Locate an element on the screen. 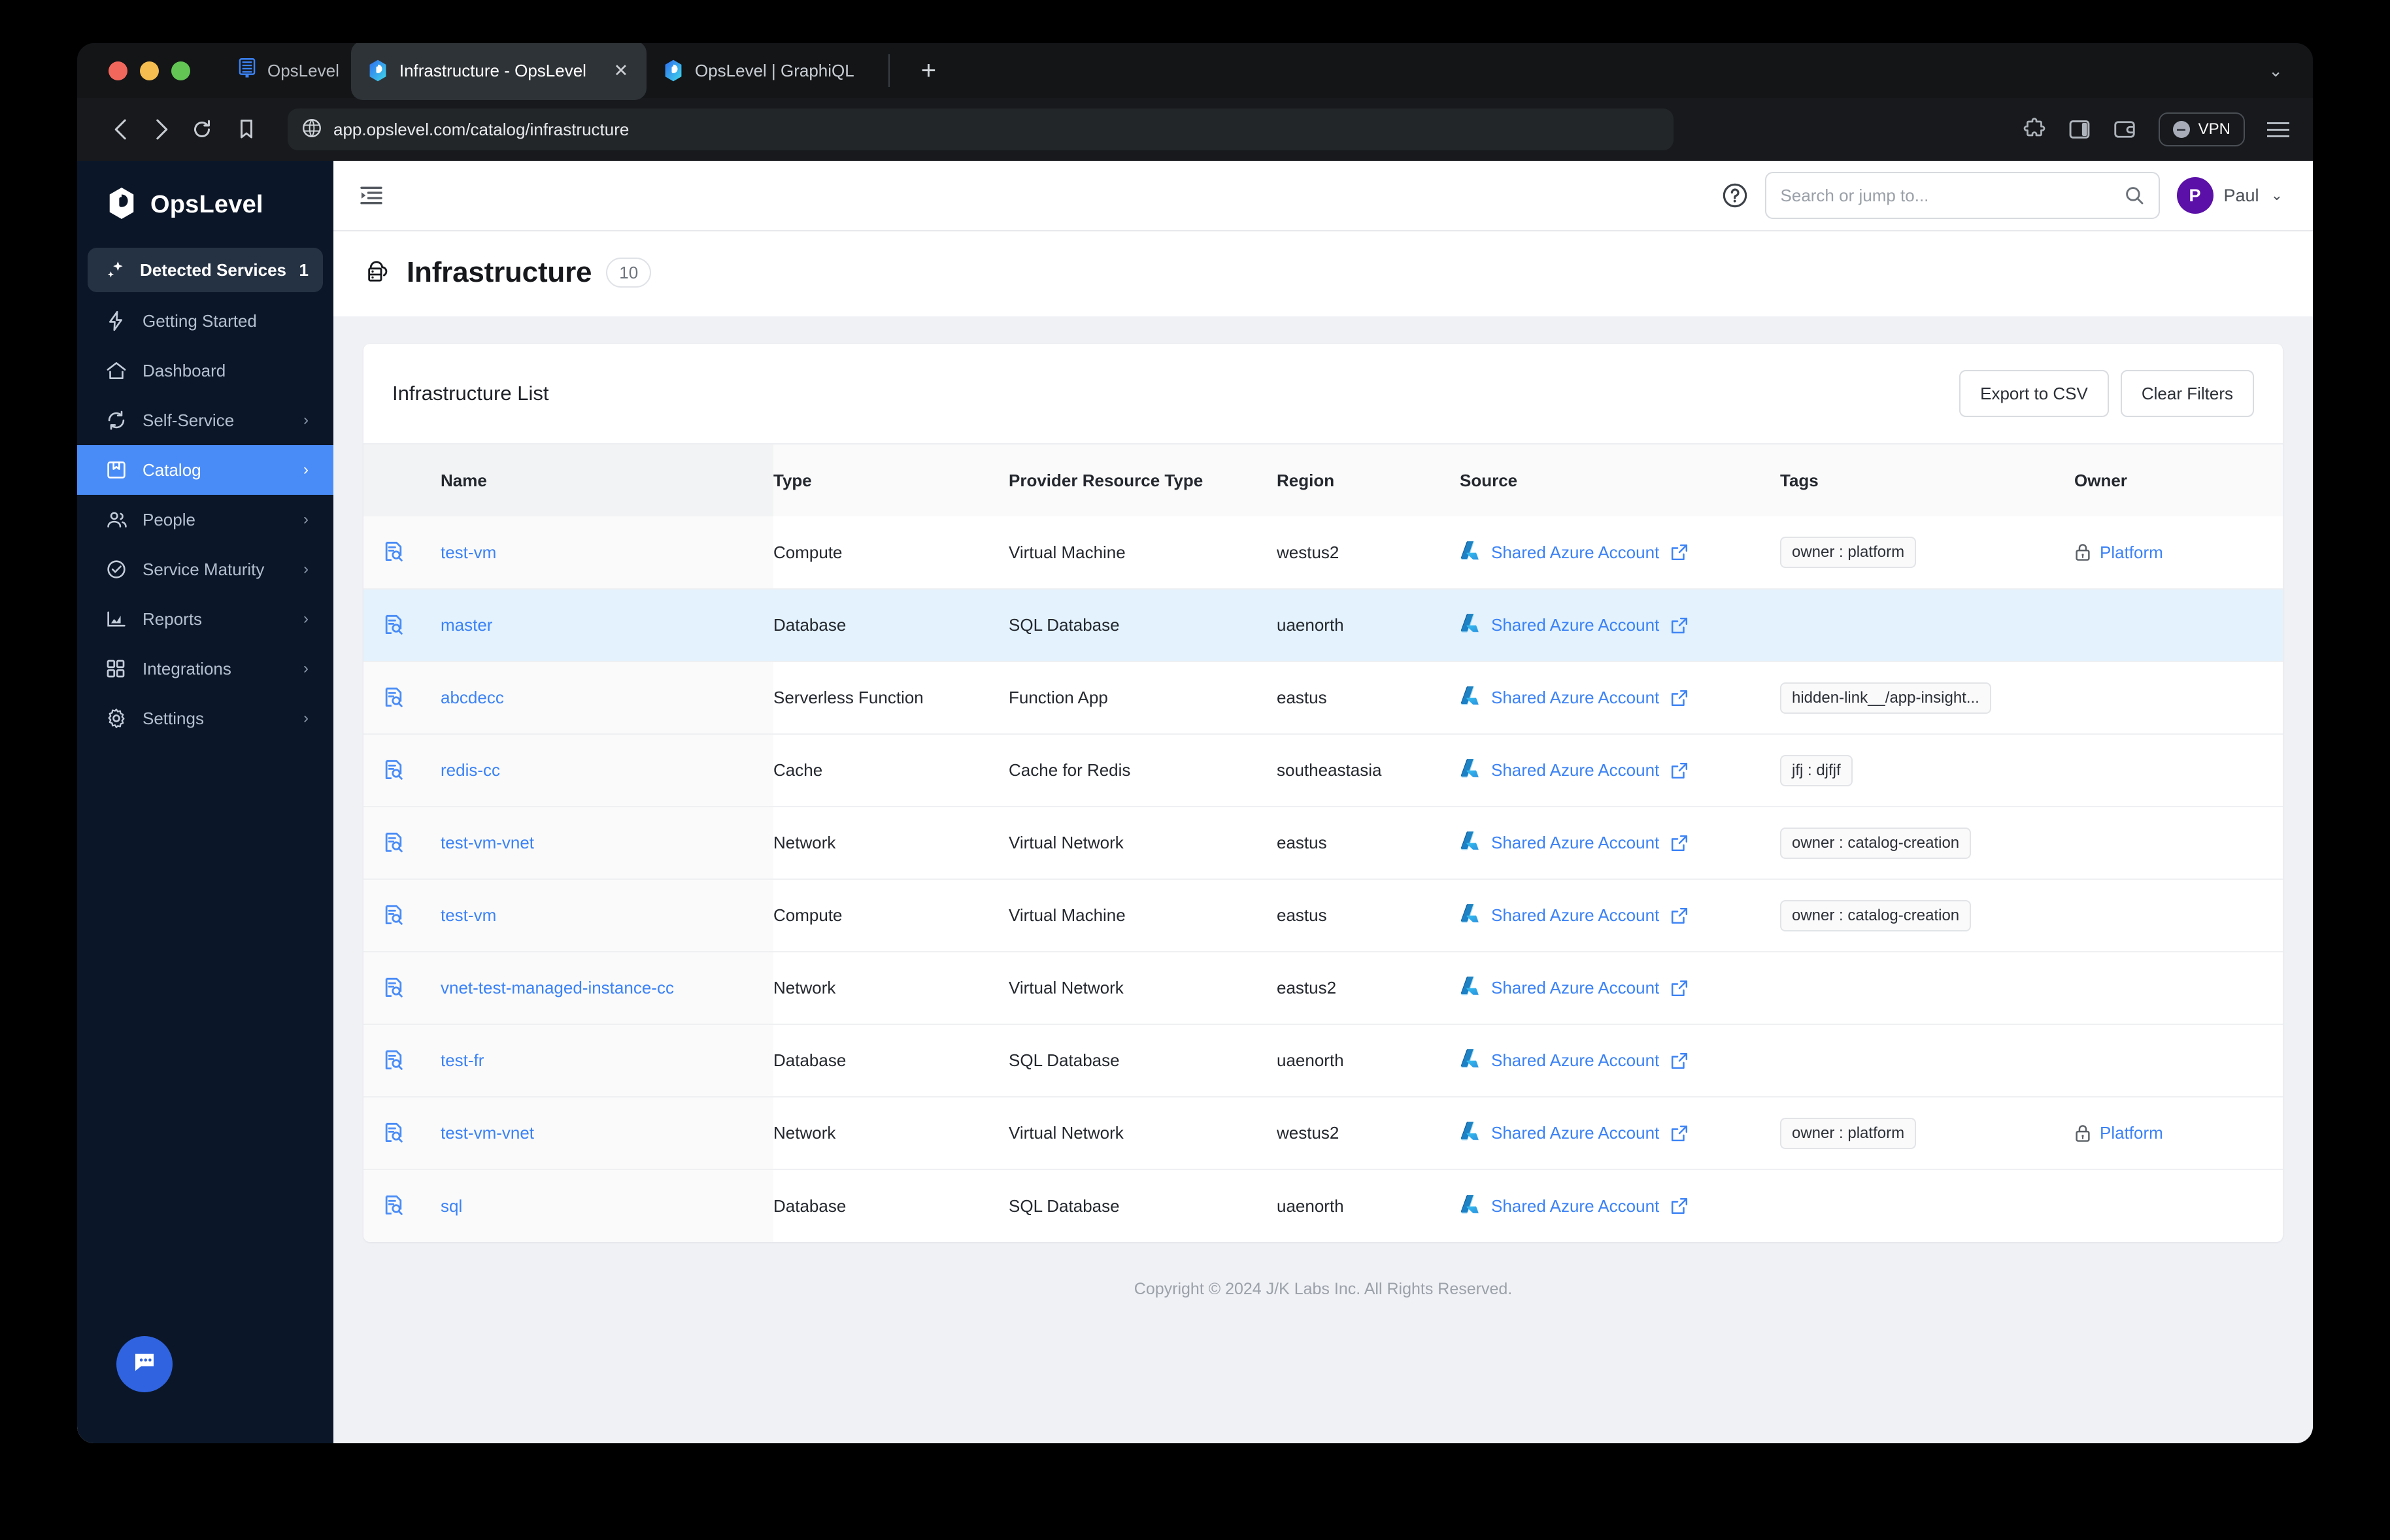 The image size is (2390, 1540). reload-button is located at coordinates (202, 129).